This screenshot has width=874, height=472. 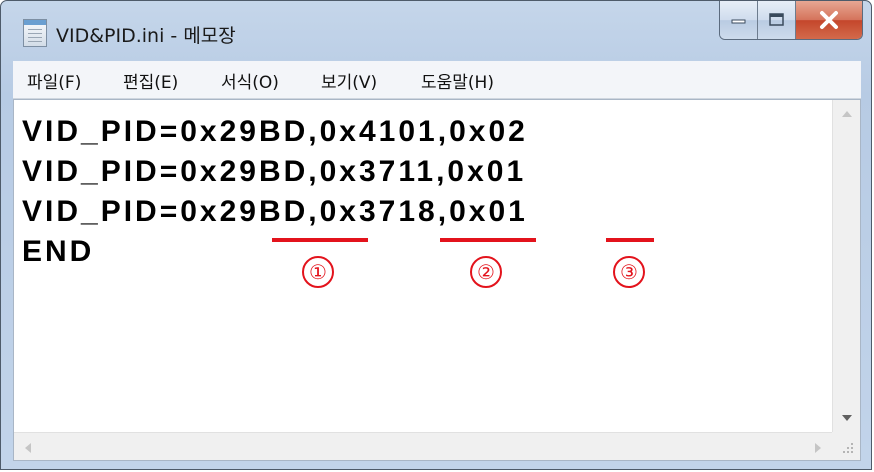 I want to click on menu-format: 서식(O), so click(x=250, y=80).